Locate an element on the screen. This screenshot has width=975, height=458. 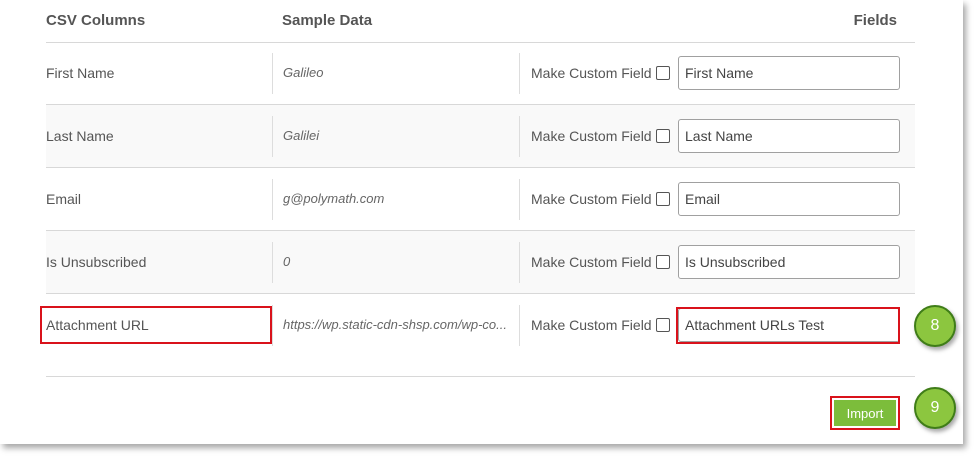
table-row: Last Name Galilei Make Custom Field is located at coordinates (480, 136).